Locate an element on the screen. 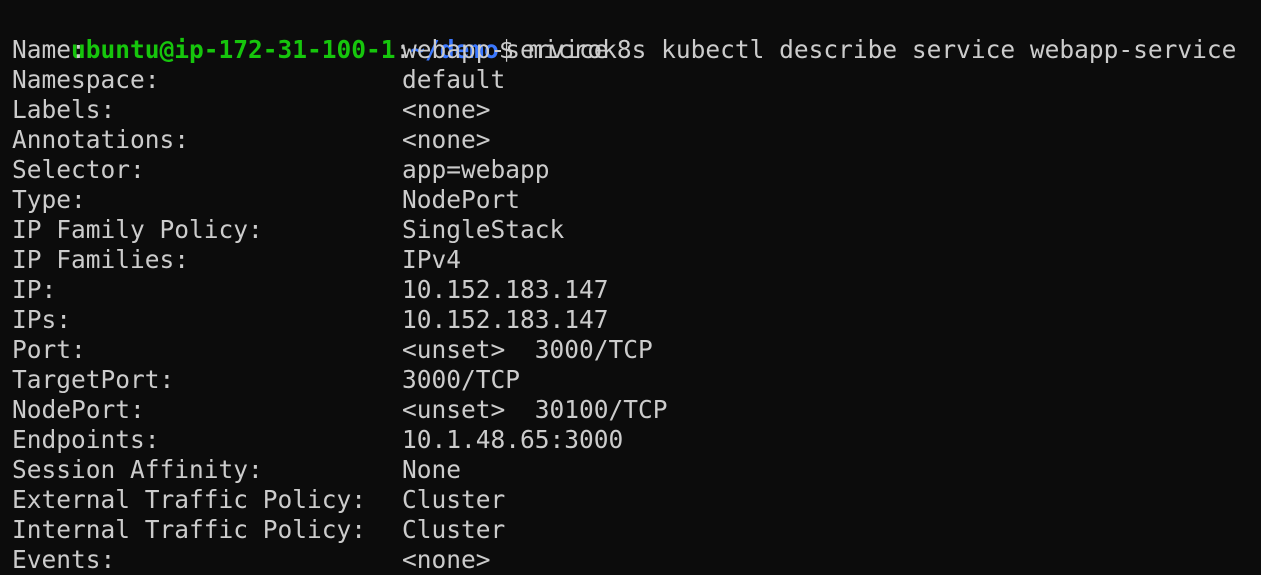 Image resolution: width=1261 pixels, height=575 pixels. field-label: Name: is located at coordinates (49, 49).